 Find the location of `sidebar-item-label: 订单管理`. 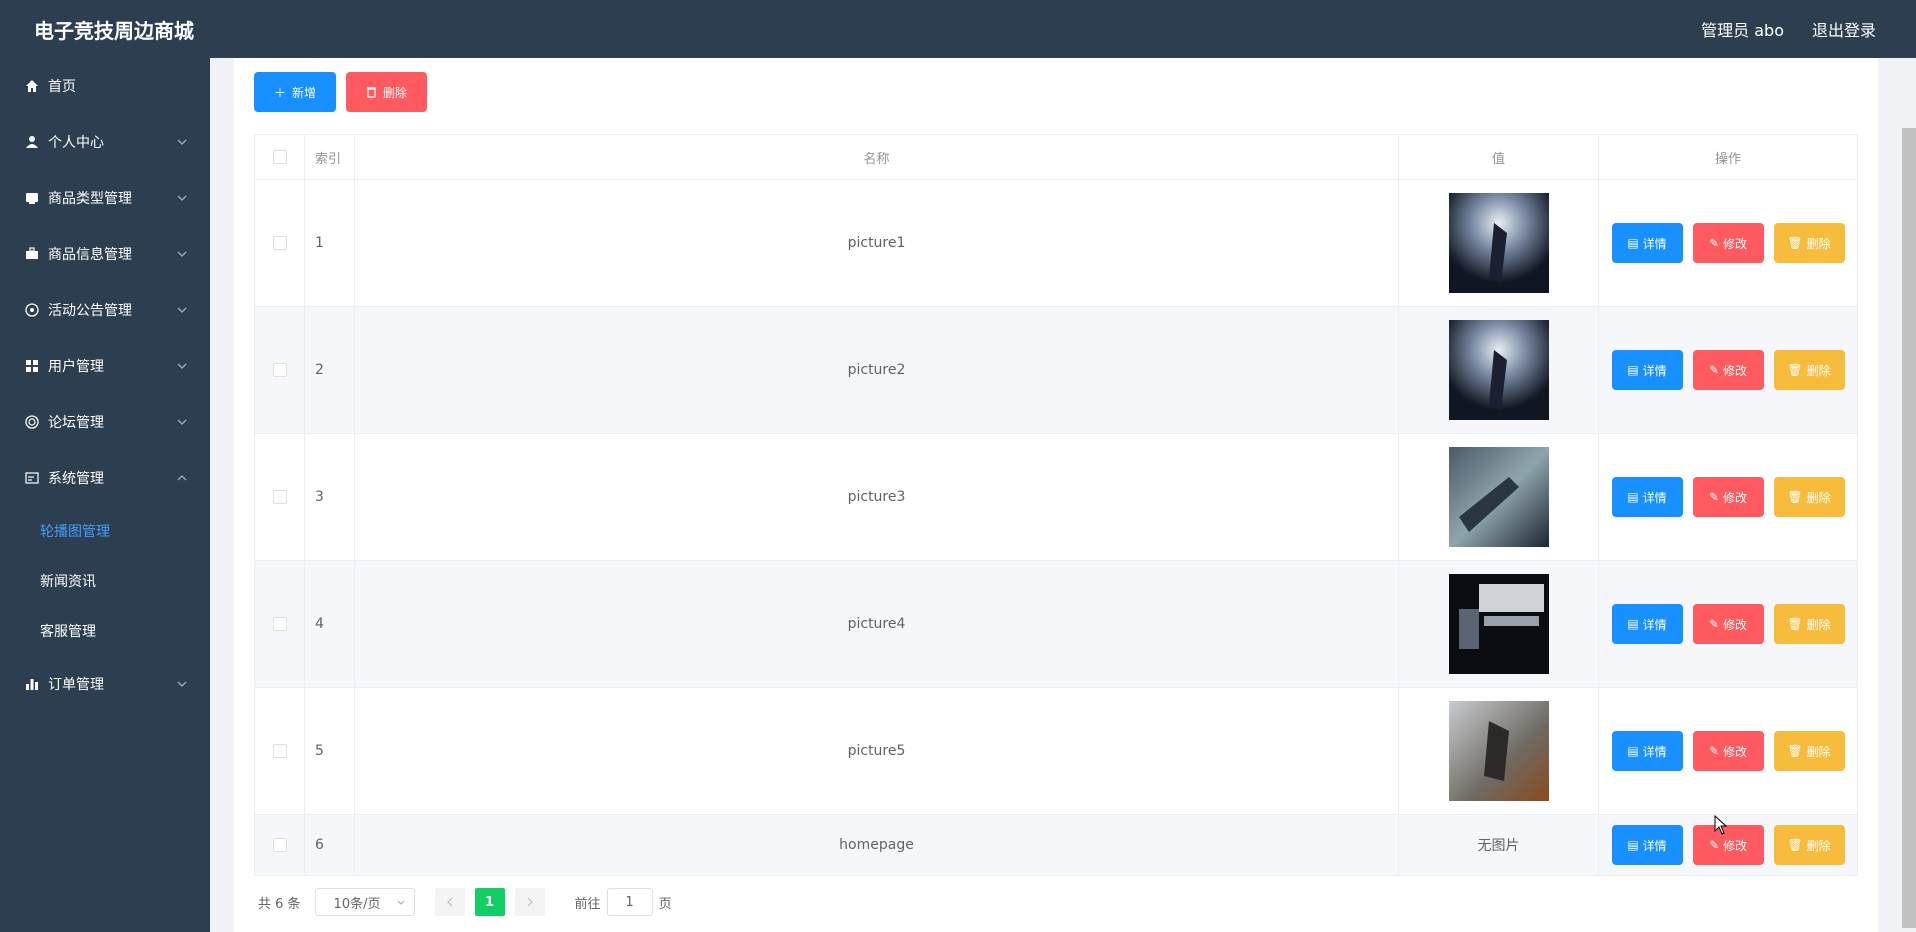

sidebar-item-label: 订单管理 is located at coordinates (76, 685).